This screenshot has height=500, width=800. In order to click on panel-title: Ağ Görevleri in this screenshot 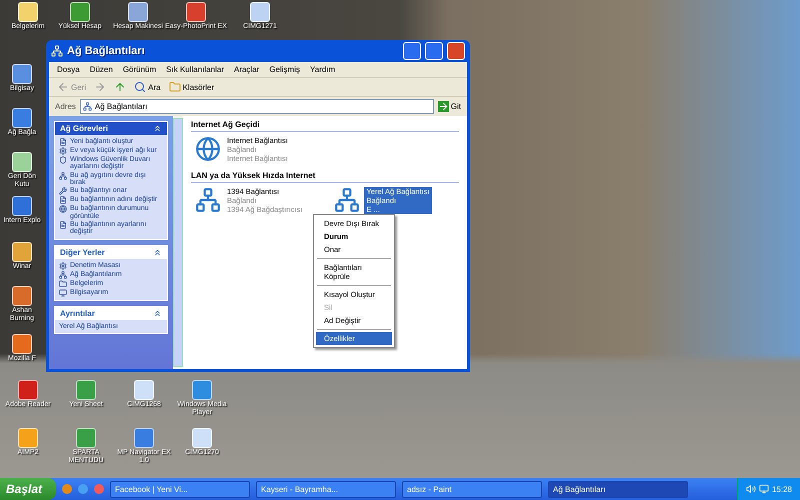, I will do `click(84, 128)`.